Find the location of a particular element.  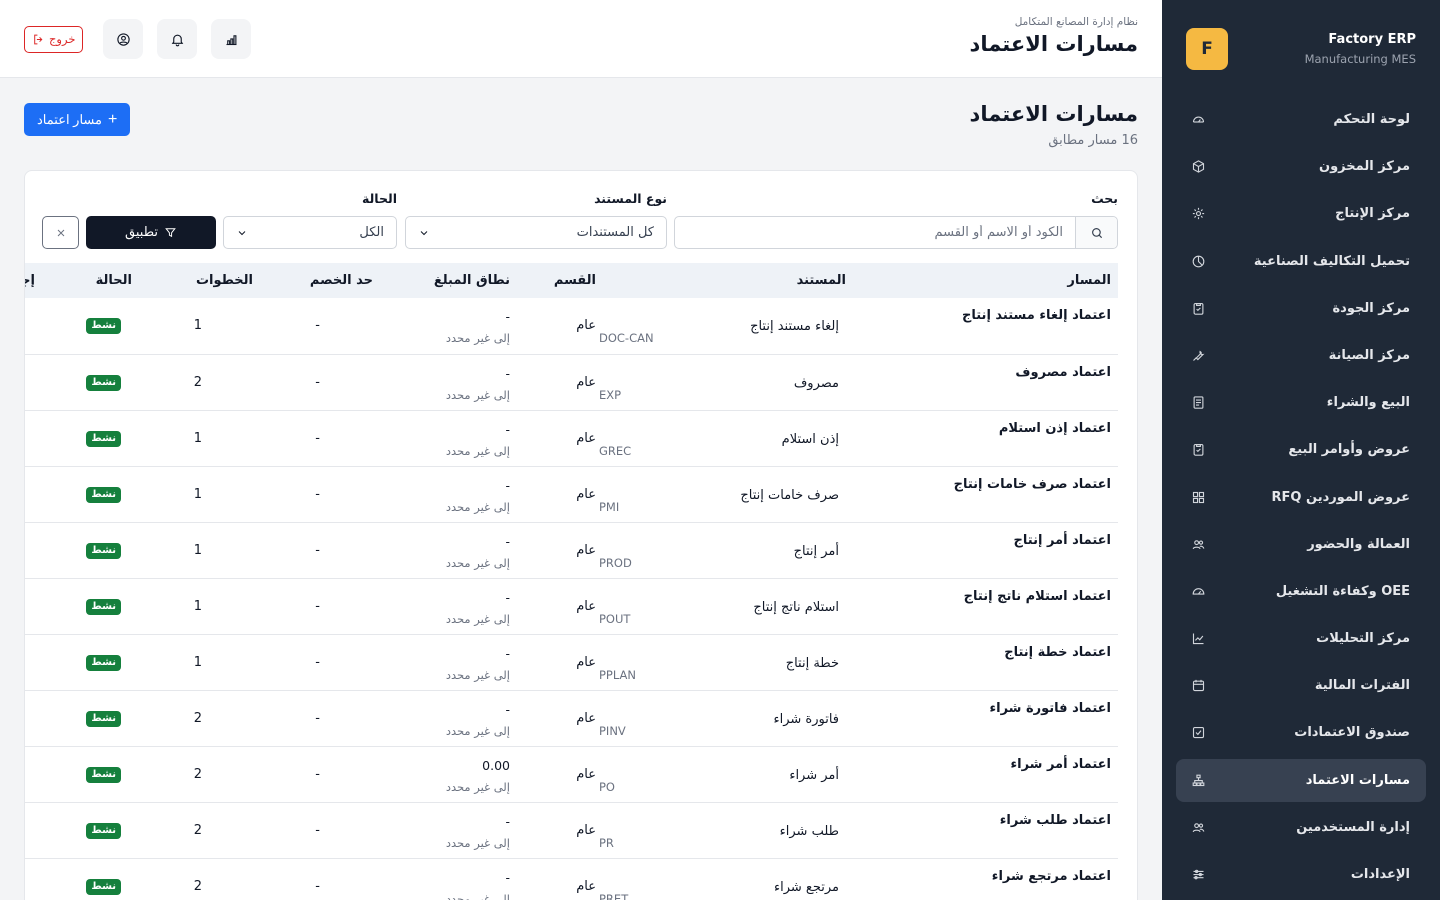

sidebar-item: مسارات الاعتماد is located at coordinates (1301, 780).